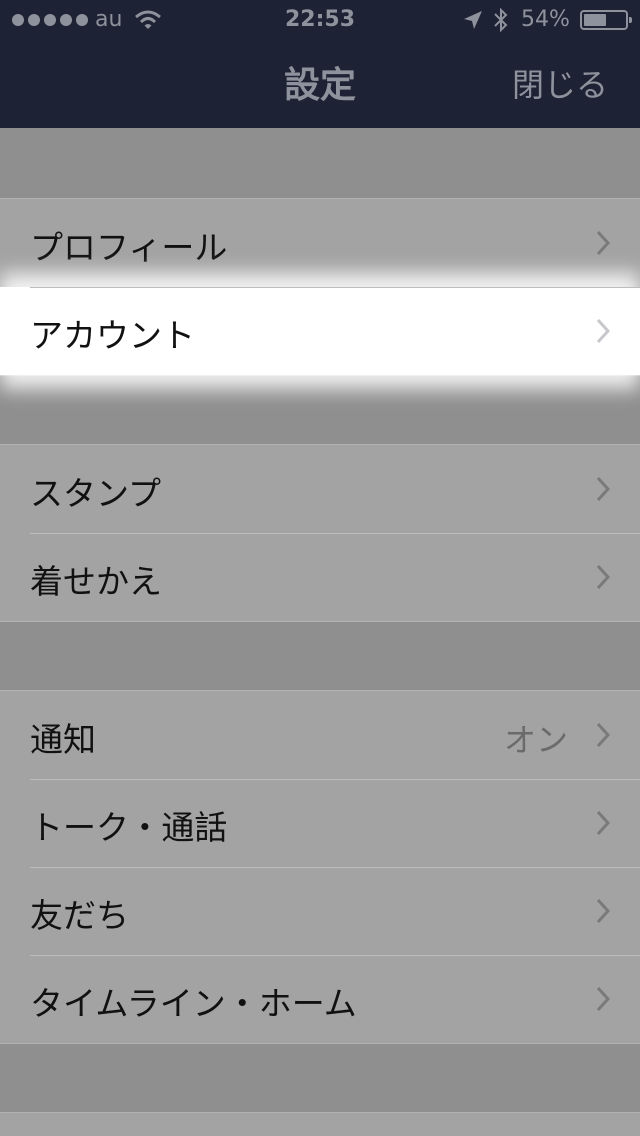  Describe the element at coordinates (320, 577) in the screenshot. I see `settings-item-themes: 着せかえ` at that location.